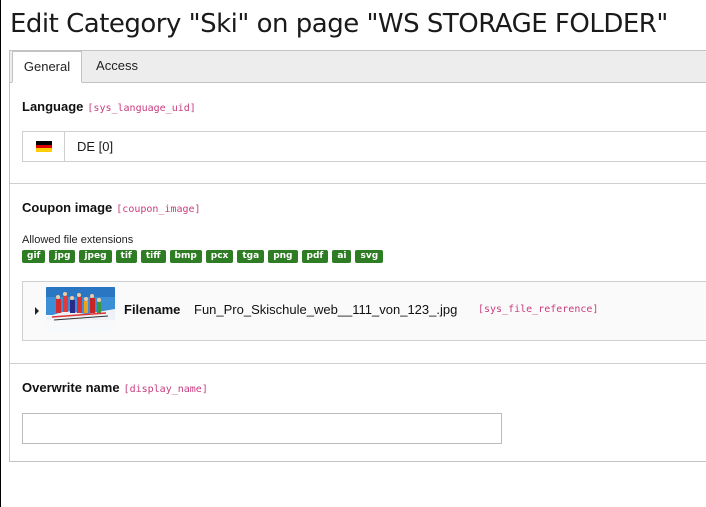 The height and width of the screenshot is (507, 706). I want to click on tab-access: Access, so click(117, 67).